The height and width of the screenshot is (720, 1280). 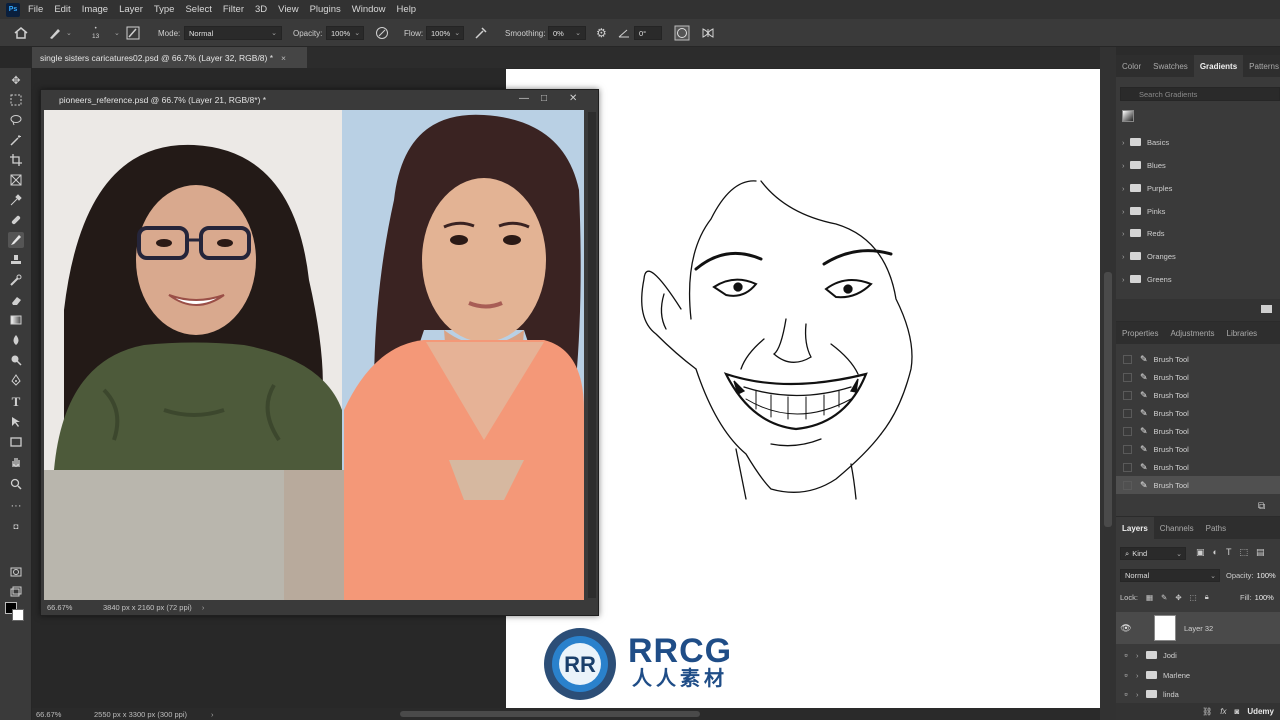 I want to click on history-brush-tool-icon, so click(x=16, y=280).